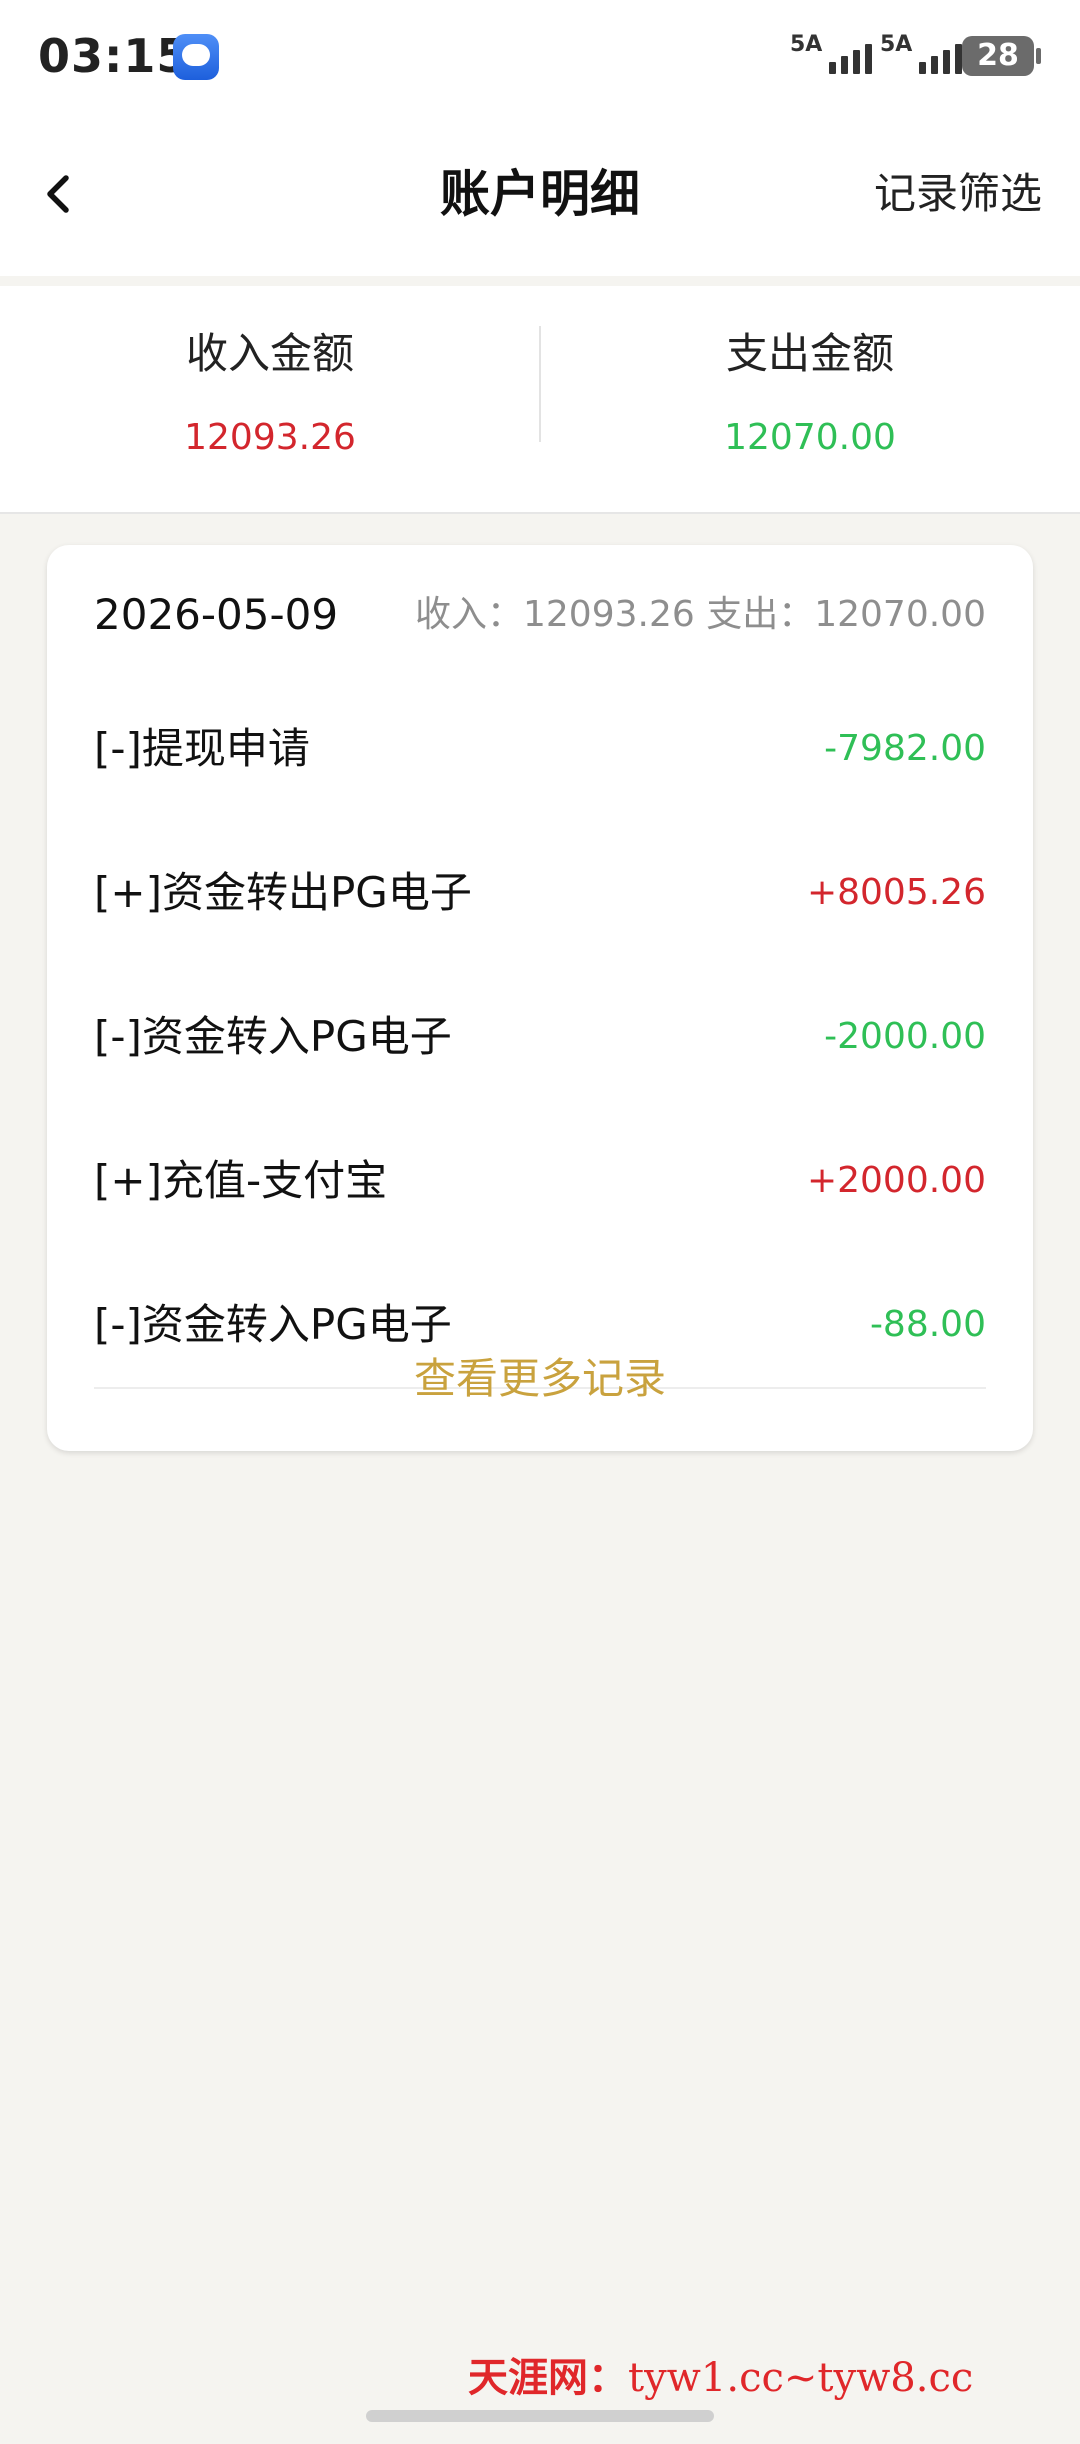 Image resolution: width=1080 pixels, height=2444 pixels. Describe the element at coordinates (216, 614) in the screenshot. I see `record-date: 2026-05-09` at that location.